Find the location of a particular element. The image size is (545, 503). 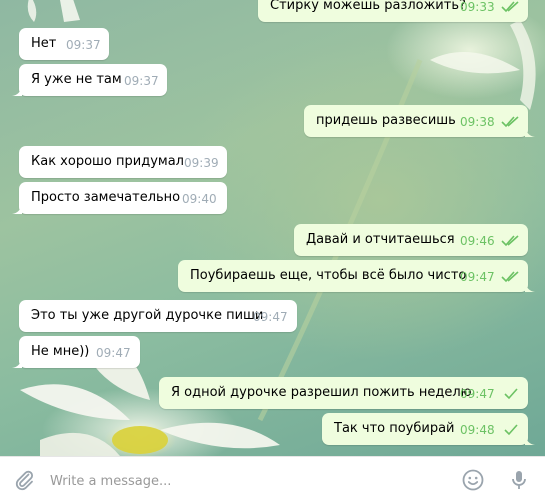

message-time: 09:38 is located at coordinates (477, 122).